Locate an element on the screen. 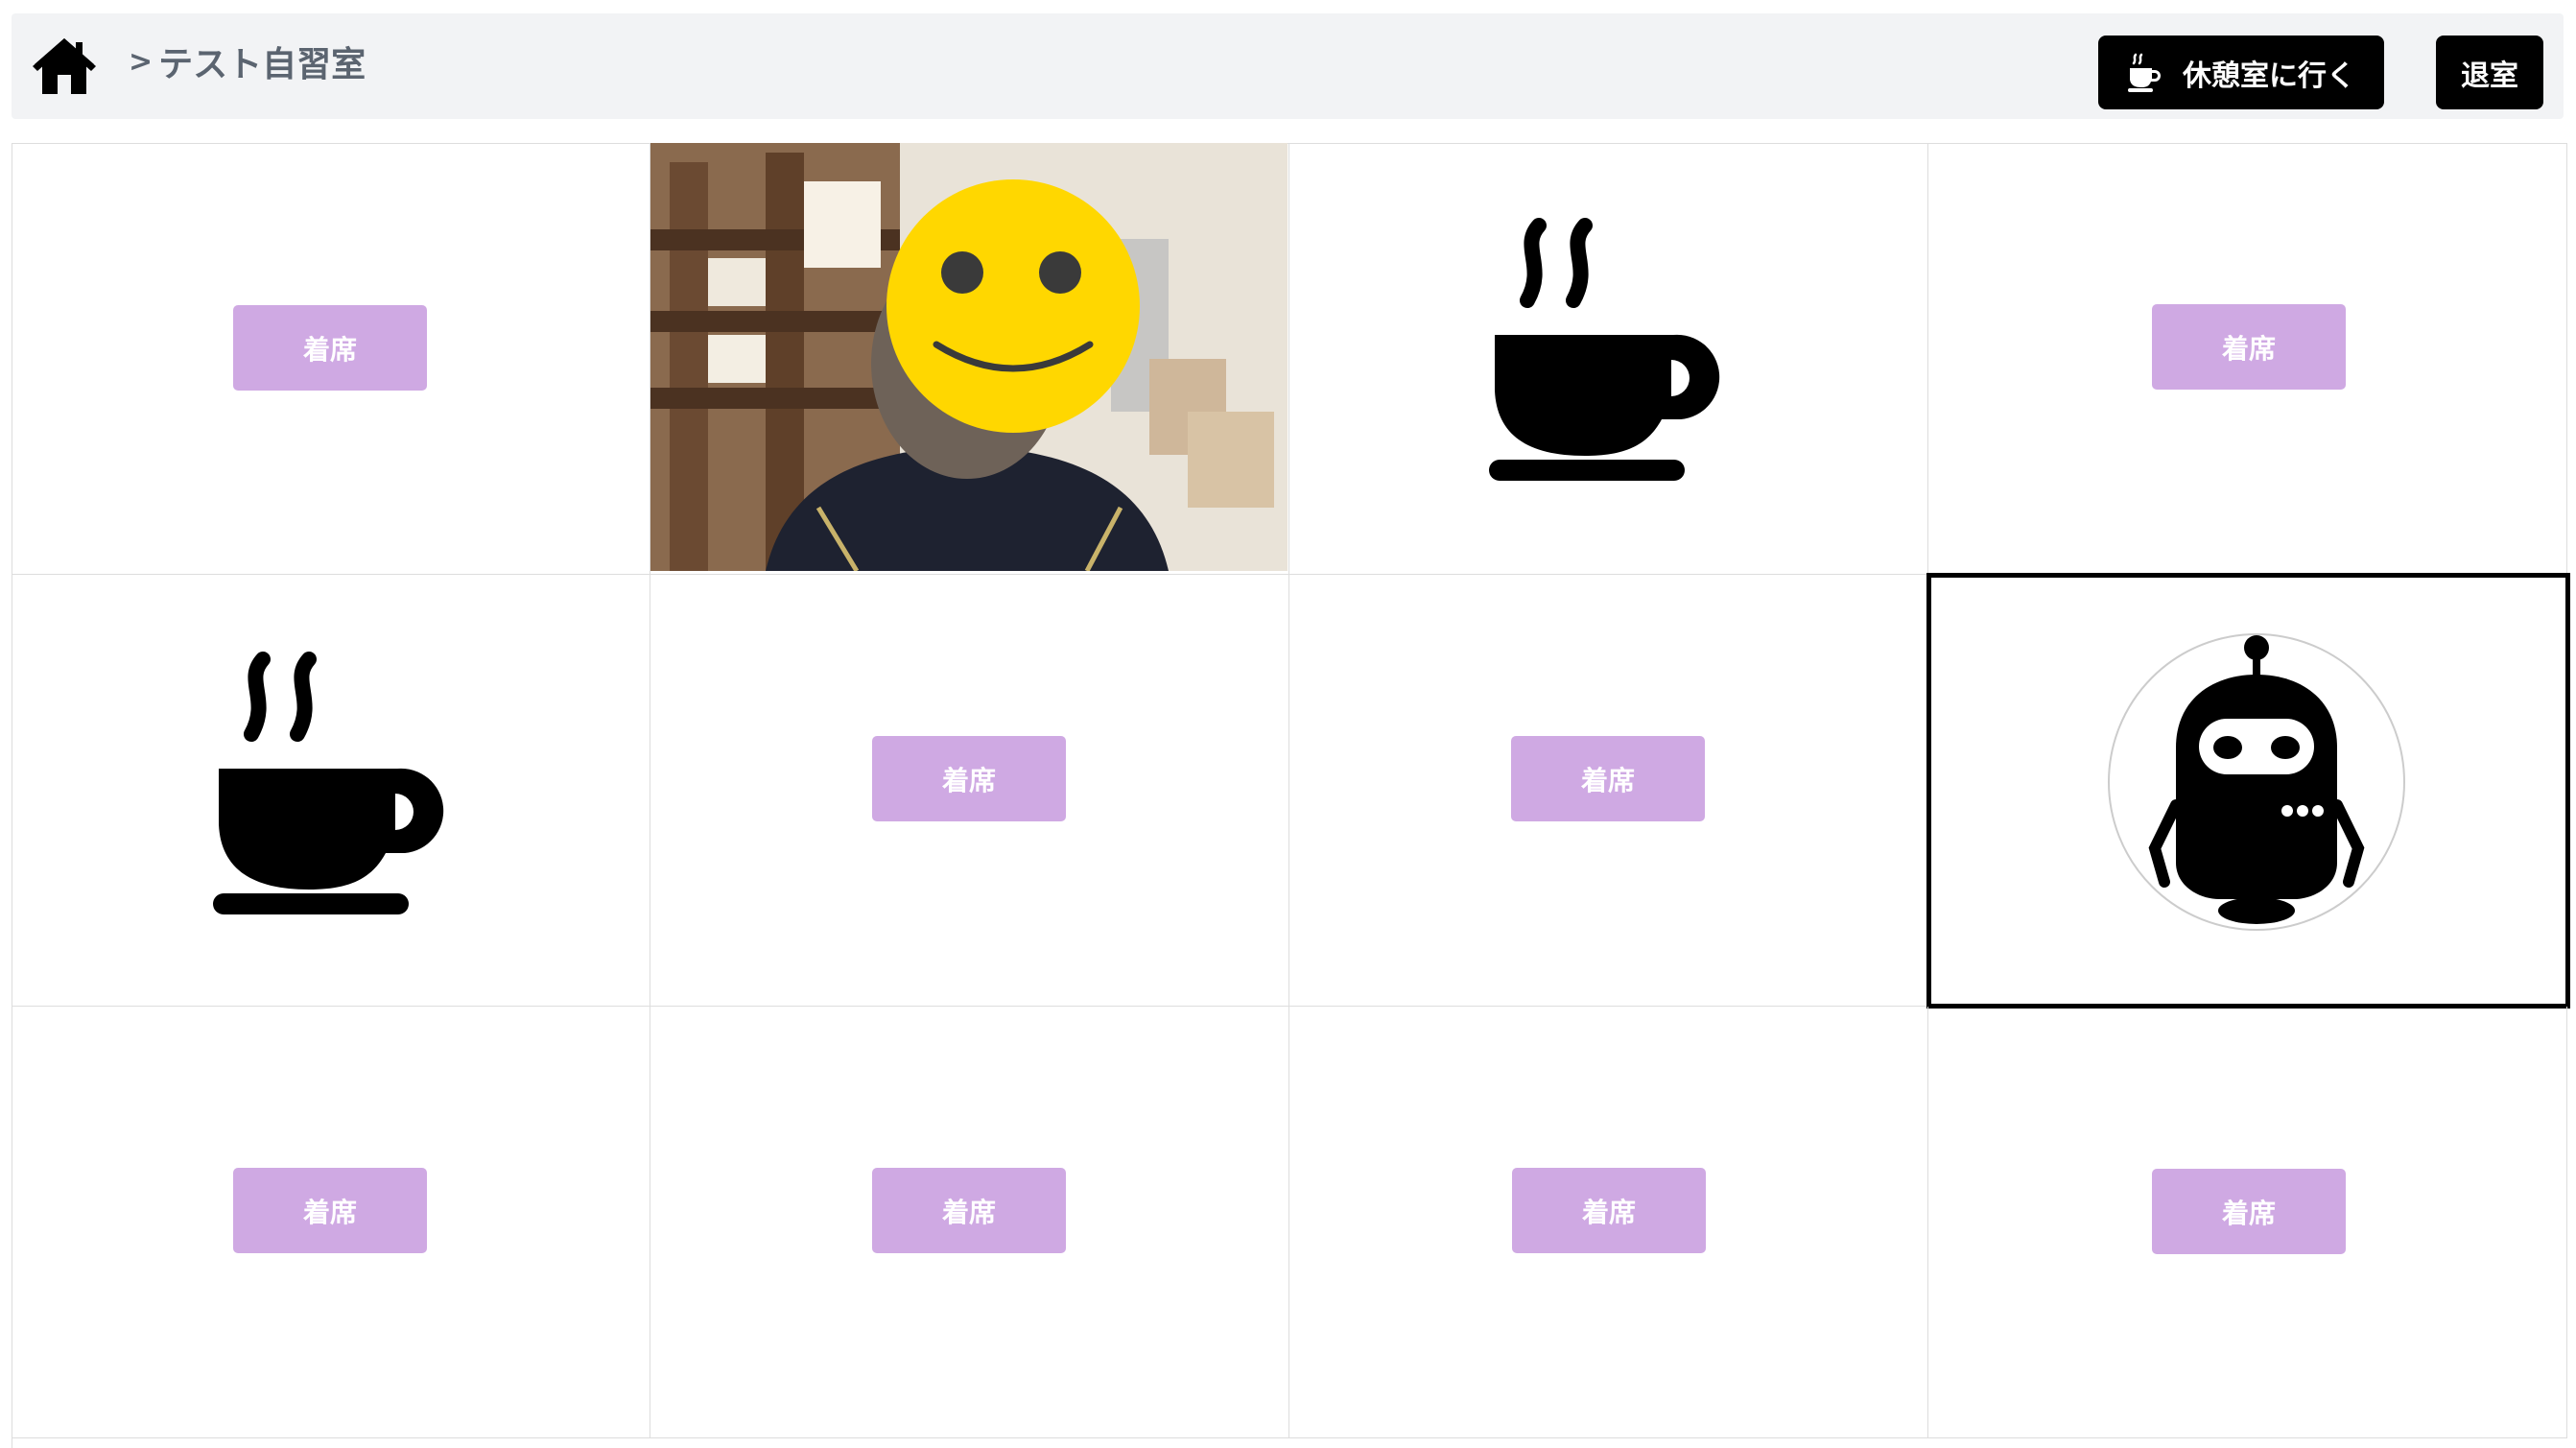 This screenshot has height=1448, width=2576. room-name: テスト自習室 is located at coordinates (262, 65).